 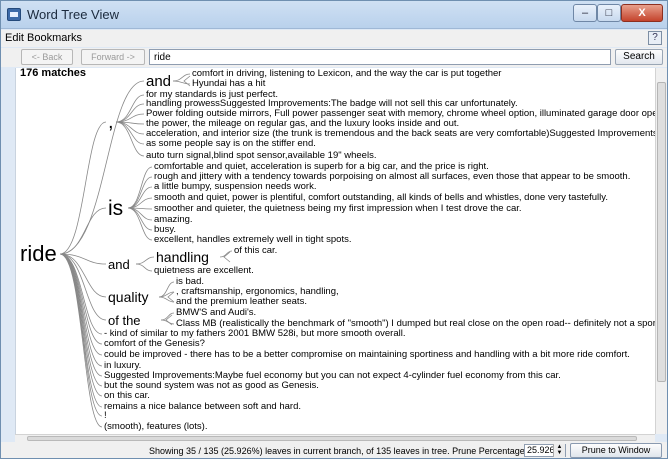 I want to click on maximize-button: □, so click(x=609, y=13).